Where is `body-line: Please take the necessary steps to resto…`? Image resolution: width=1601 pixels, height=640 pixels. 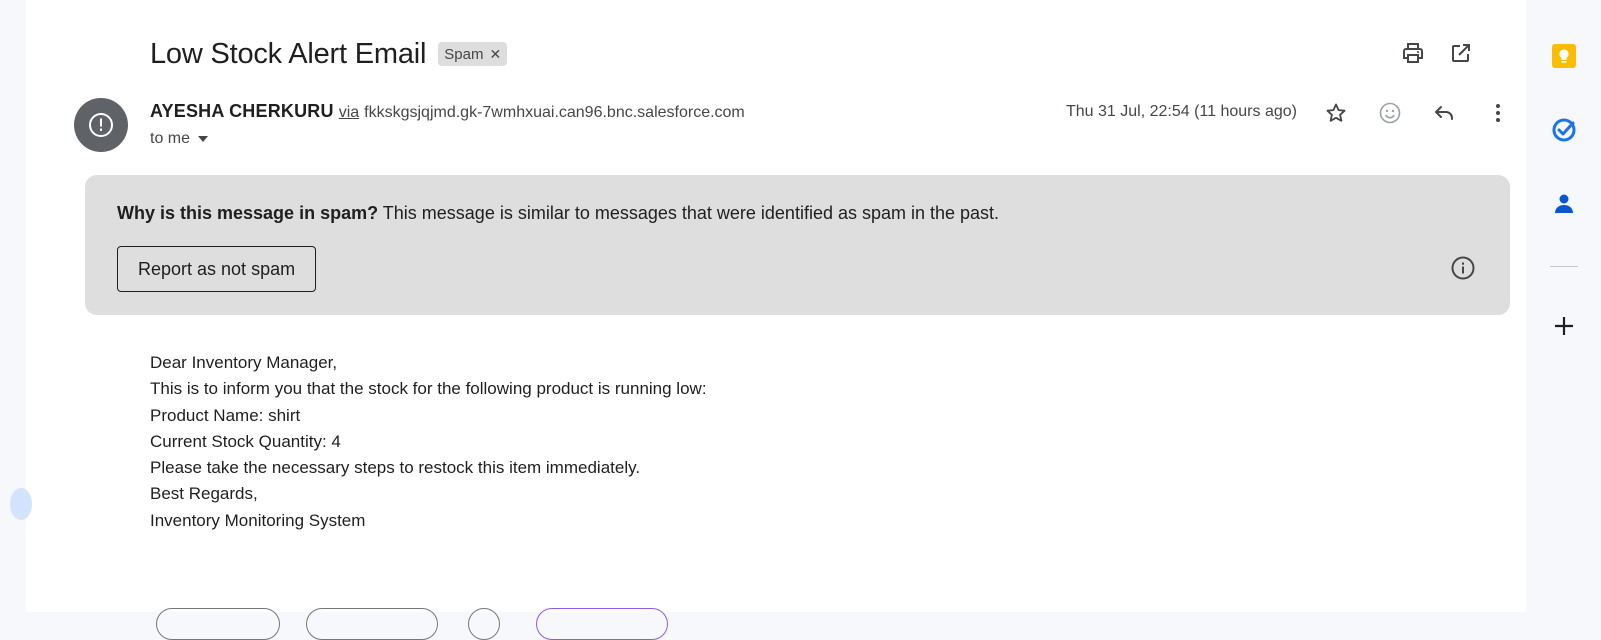
body-line: Please take the necessary steps to resto… is located at coordinates (395, 468).